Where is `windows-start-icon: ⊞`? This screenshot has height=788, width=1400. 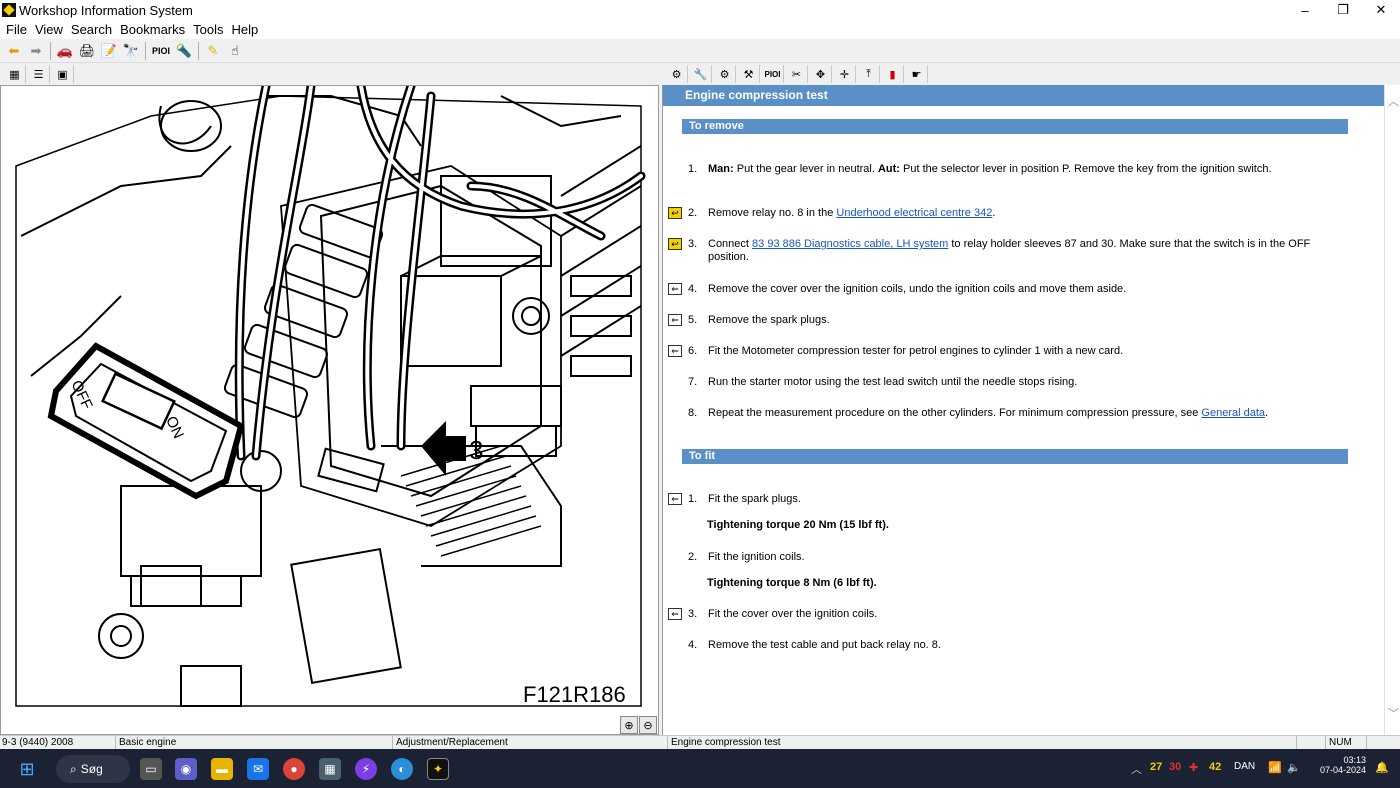 windows-start-icon: ⊞ is located at coordinates (27, 769).